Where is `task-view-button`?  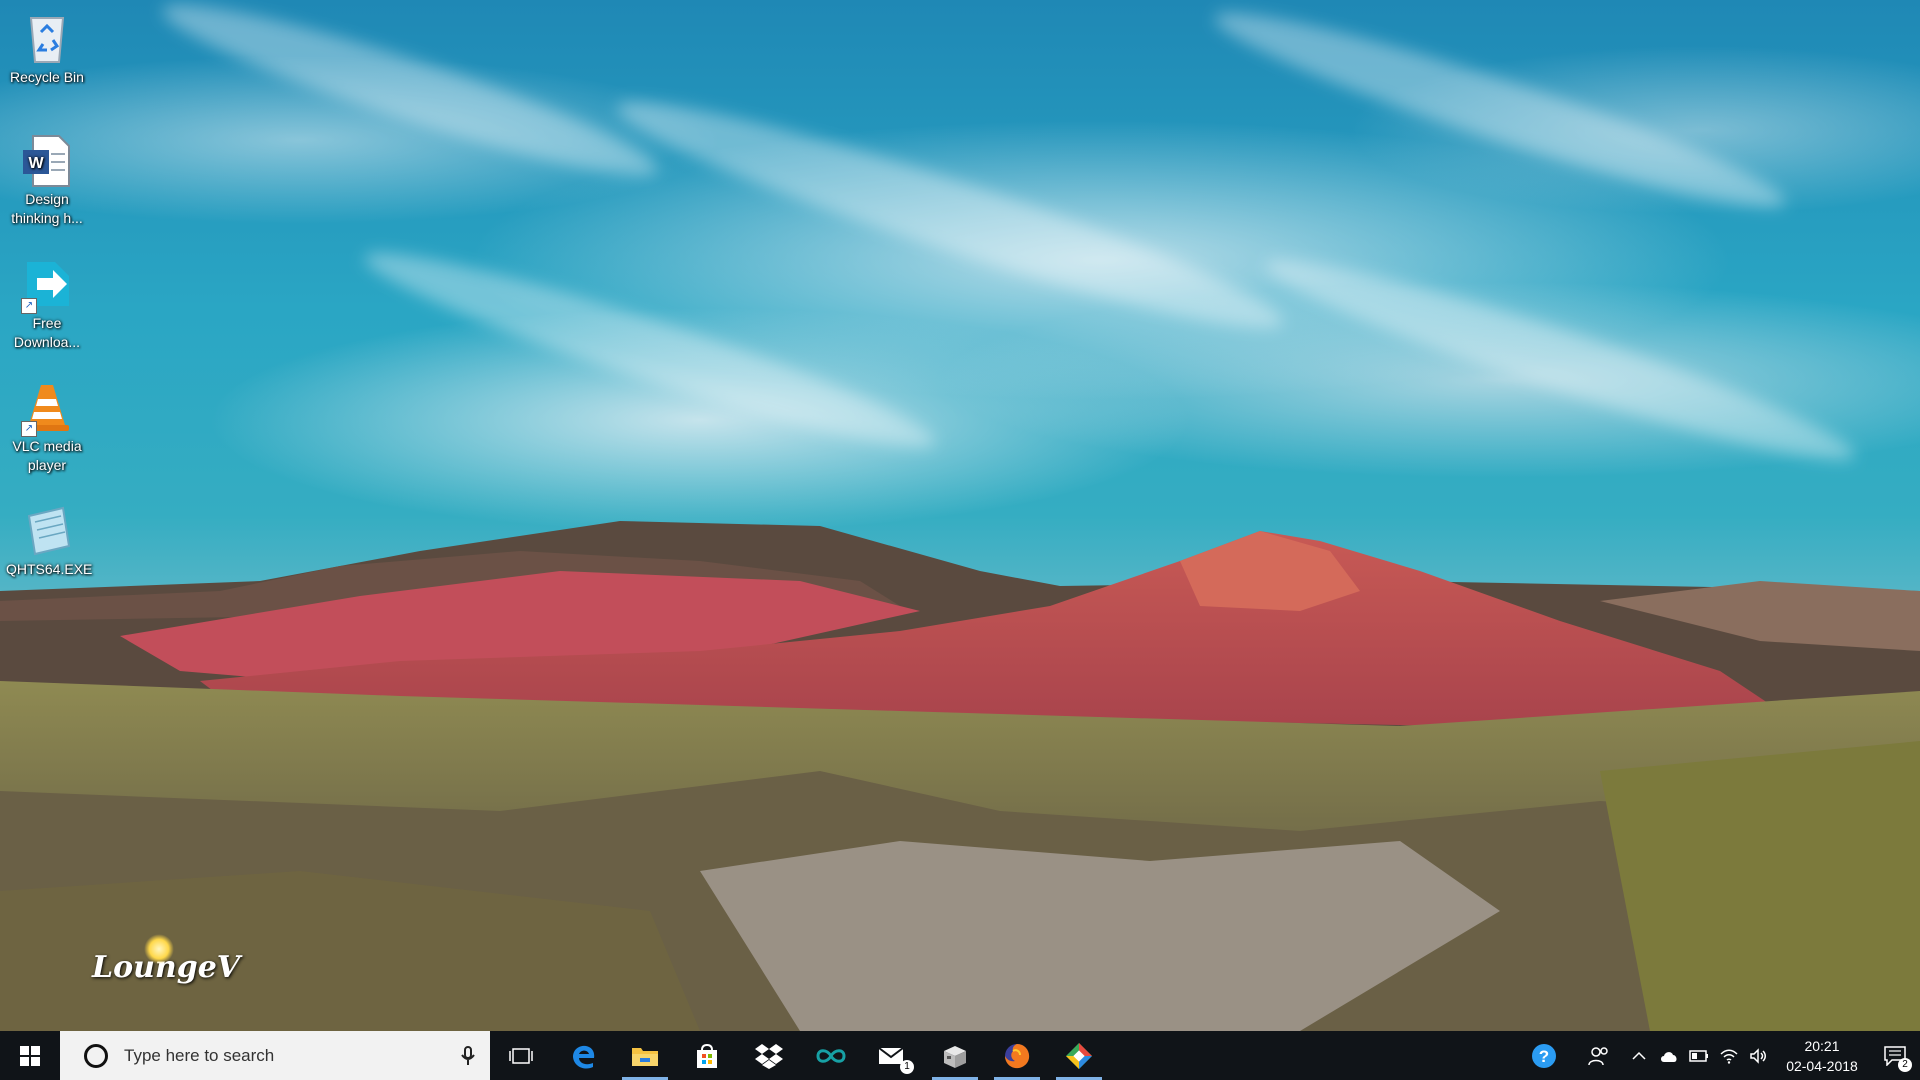 task-view-button is located at coordinates (521, 1055).